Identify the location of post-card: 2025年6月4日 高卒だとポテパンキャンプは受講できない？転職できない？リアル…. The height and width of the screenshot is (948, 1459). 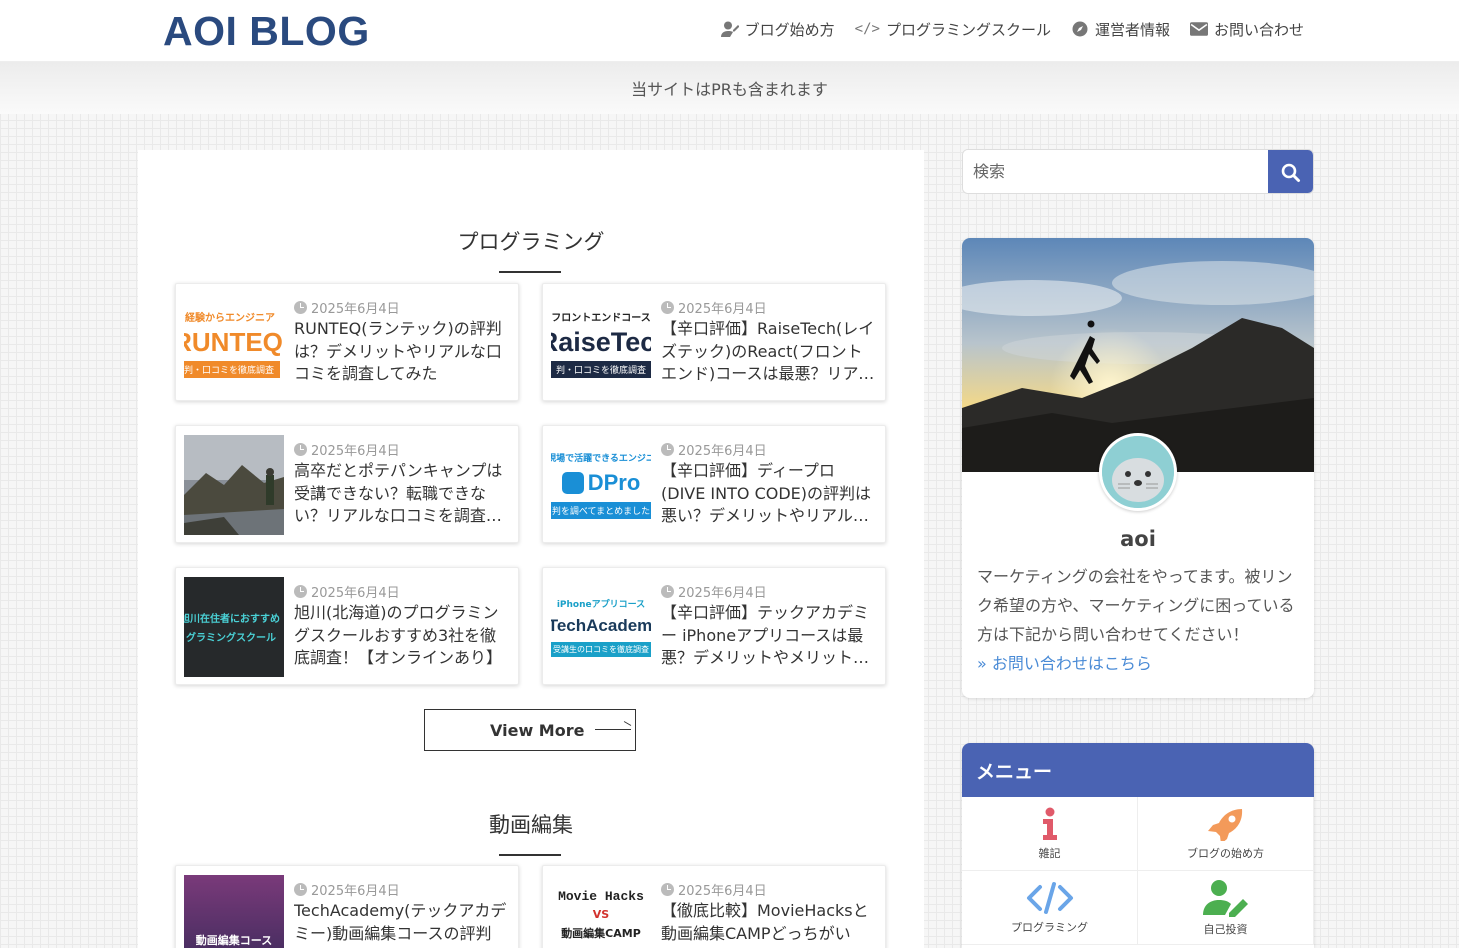
(347, 484).